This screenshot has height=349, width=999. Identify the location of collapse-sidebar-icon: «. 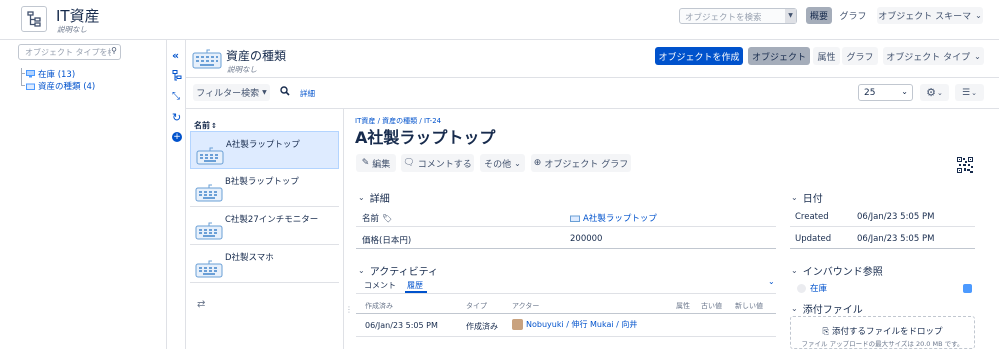
(175, 55).